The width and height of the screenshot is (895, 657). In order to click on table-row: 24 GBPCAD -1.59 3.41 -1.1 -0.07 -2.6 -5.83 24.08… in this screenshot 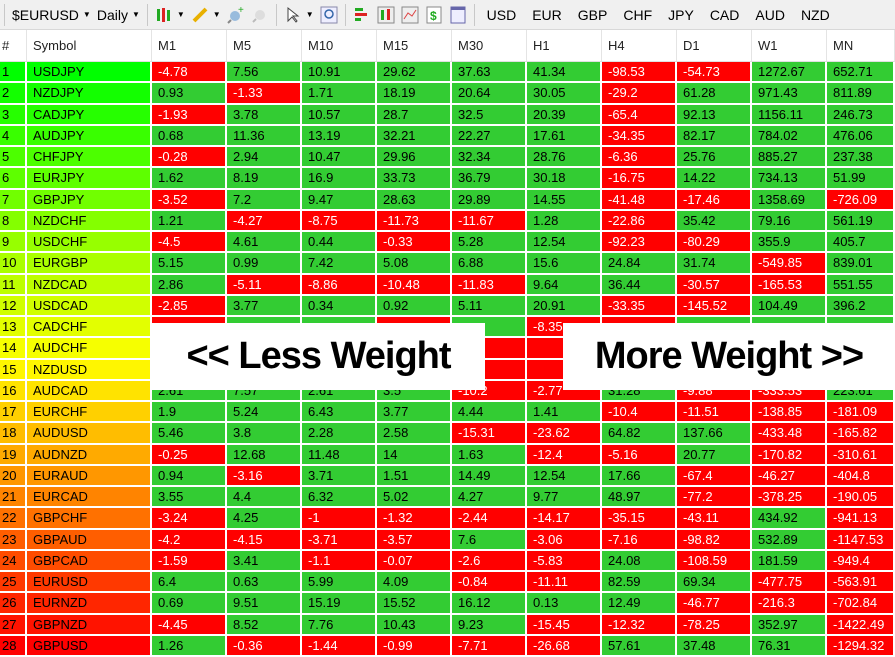, I will do `click(447, 561)`.